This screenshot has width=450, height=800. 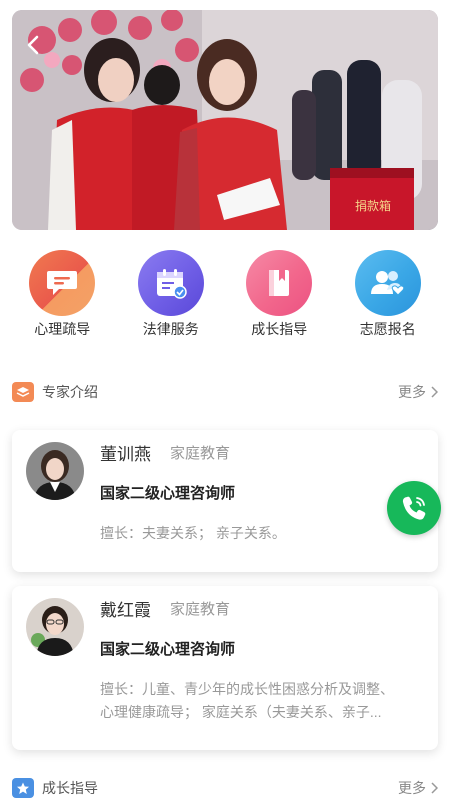 I want to click on growth-more-link: 更多, so click(x=418, y=788).